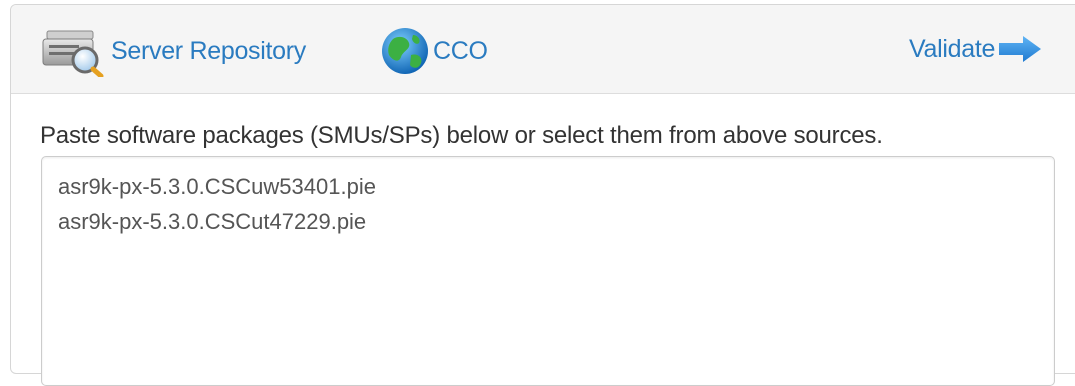 The image size is (1075, 386). Describe the element at coordinates (952, 48) in the screenshot. I see `validate-label: Validate` at that location.